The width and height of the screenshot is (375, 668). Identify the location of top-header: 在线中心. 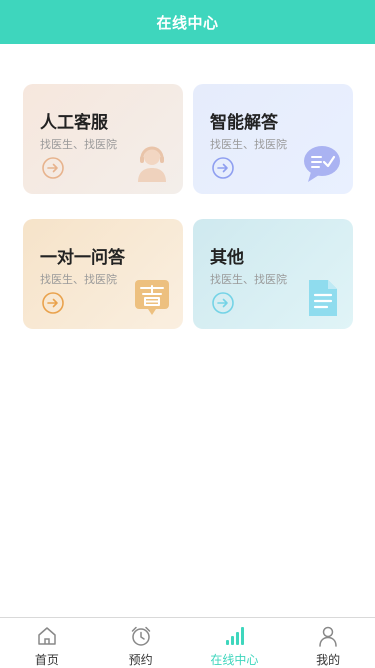
(187, 22).